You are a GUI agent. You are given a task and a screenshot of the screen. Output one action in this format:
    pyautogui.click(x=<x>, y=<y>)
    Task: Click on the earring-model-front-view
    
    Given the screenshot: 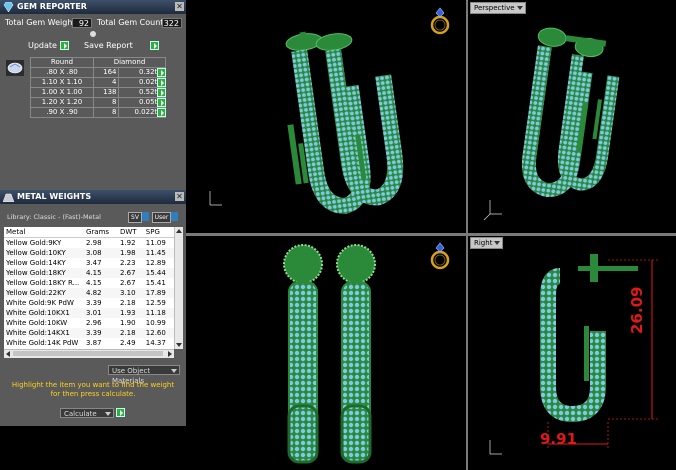 What is the action you would take?
    pyautogui.click(x=329, y=354)
    